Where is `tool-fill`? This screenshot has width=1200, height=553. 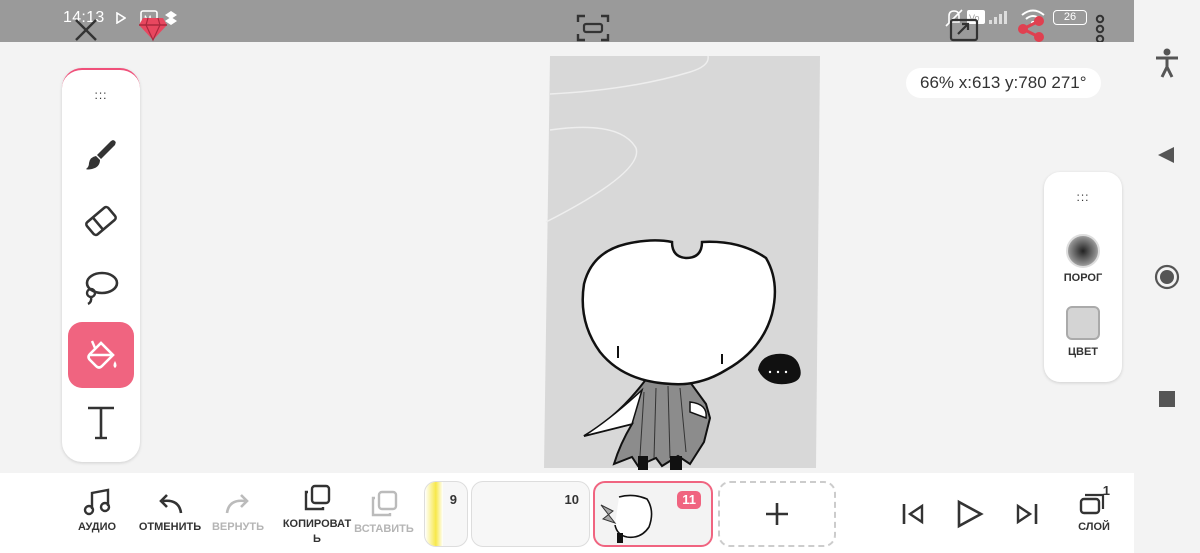
tool-fill is located at coordinates (101, 355).